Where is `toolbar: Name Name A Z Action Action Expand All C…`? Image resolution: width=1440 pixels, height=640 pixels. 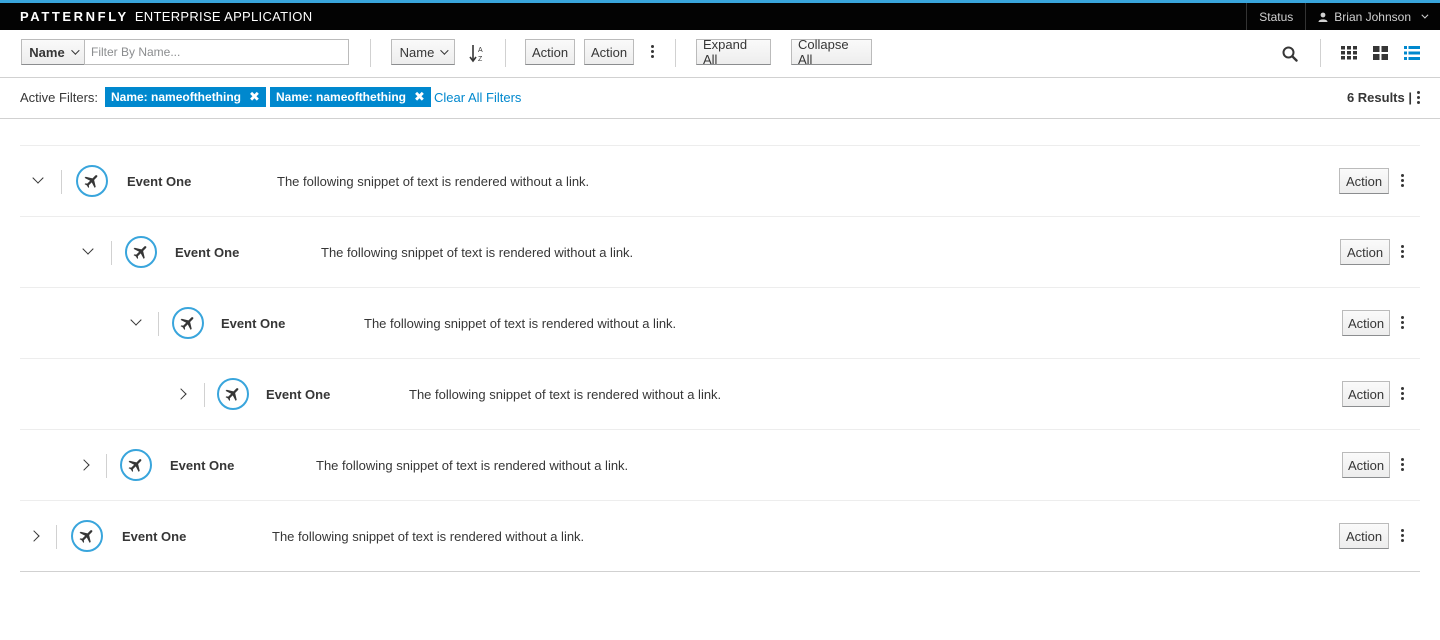 toolbar: Name Name A Z Action Action Expand All C… is located at coordinates (720, 54).